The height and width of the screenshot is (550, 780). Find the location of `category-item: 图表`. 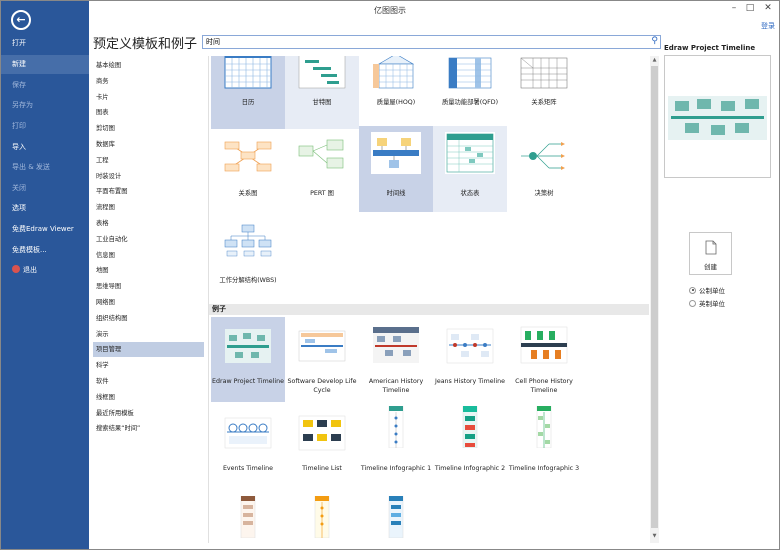

category-item: 图表 is located at coordinates (148, 112).